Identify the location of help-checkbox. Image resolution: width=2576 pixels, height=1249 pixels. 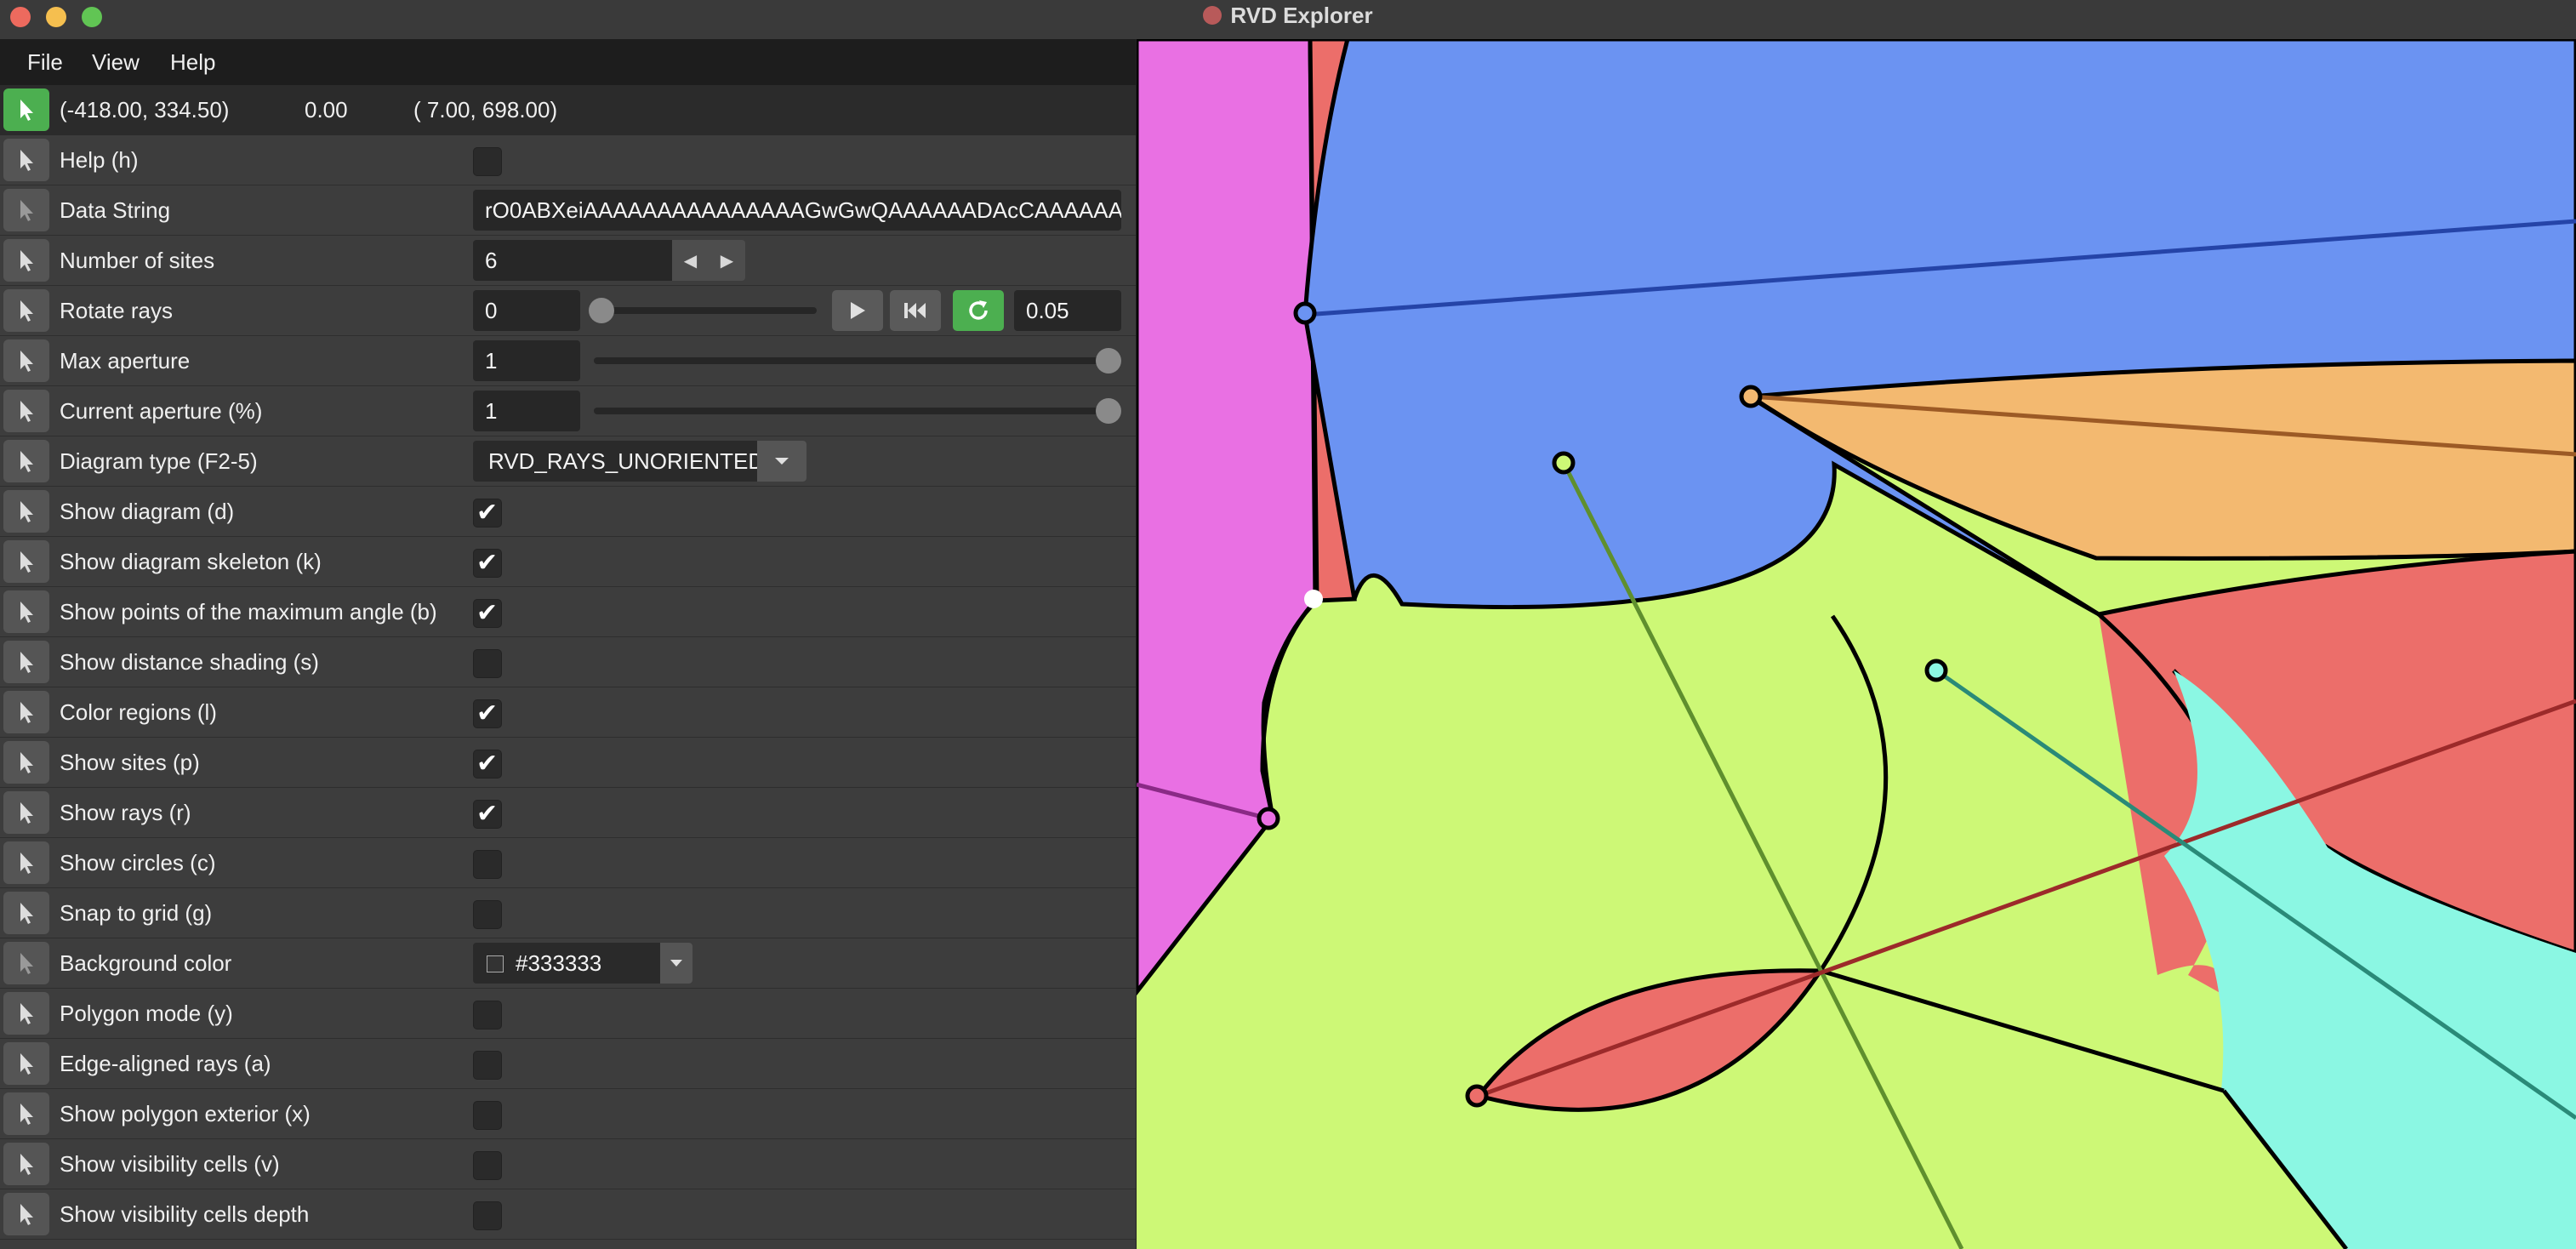
(488, 161).